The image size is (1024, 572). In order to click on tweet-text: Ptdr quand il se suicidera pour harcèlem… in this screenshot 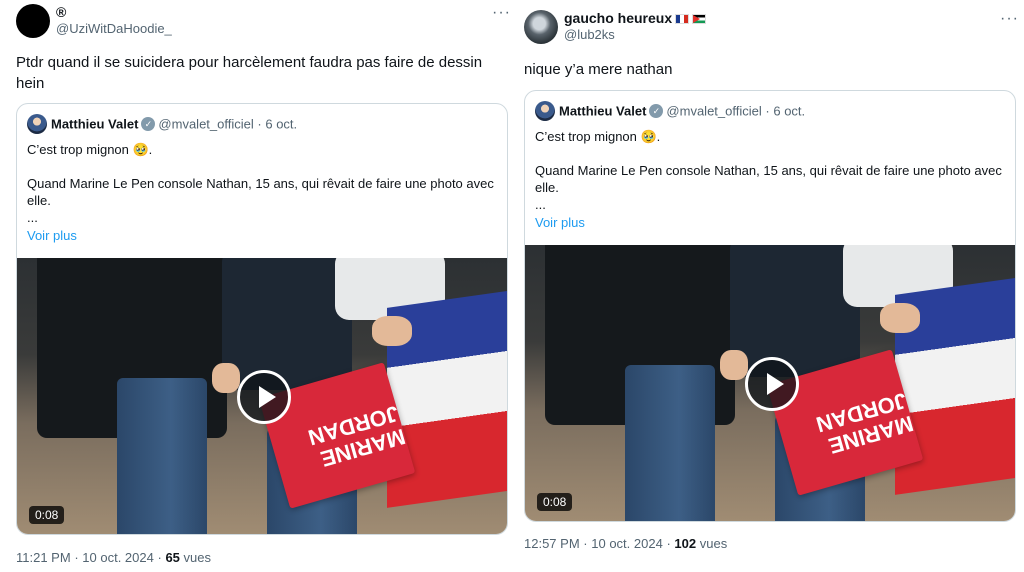, I will do `click(249, 73)`.